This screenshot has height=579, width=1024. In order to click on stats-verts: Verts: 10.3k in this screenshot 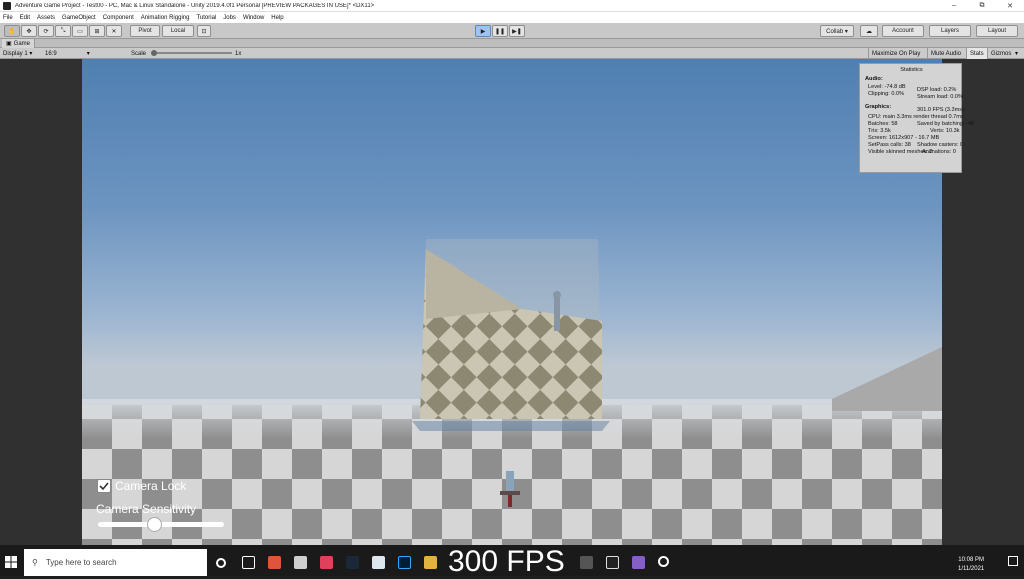, I will do `click(945, 131)`.